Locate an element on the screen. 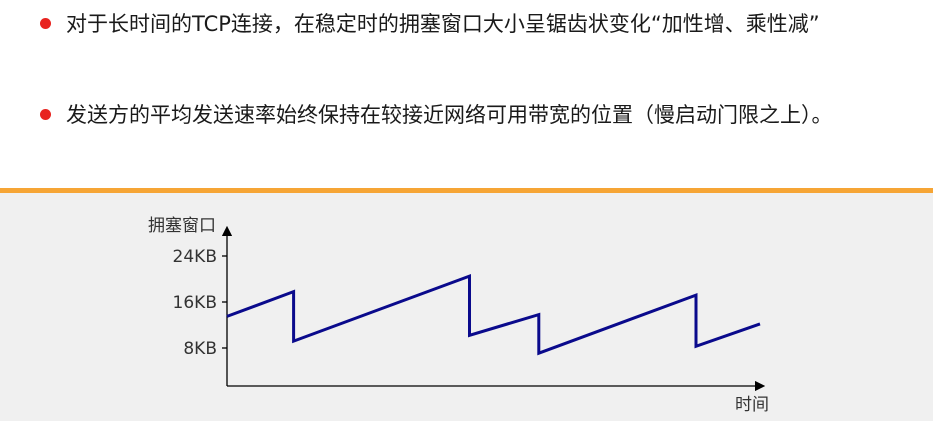 The image size is (933, 421). y-tick-label: 24KB is located at coordinates (195, 257).